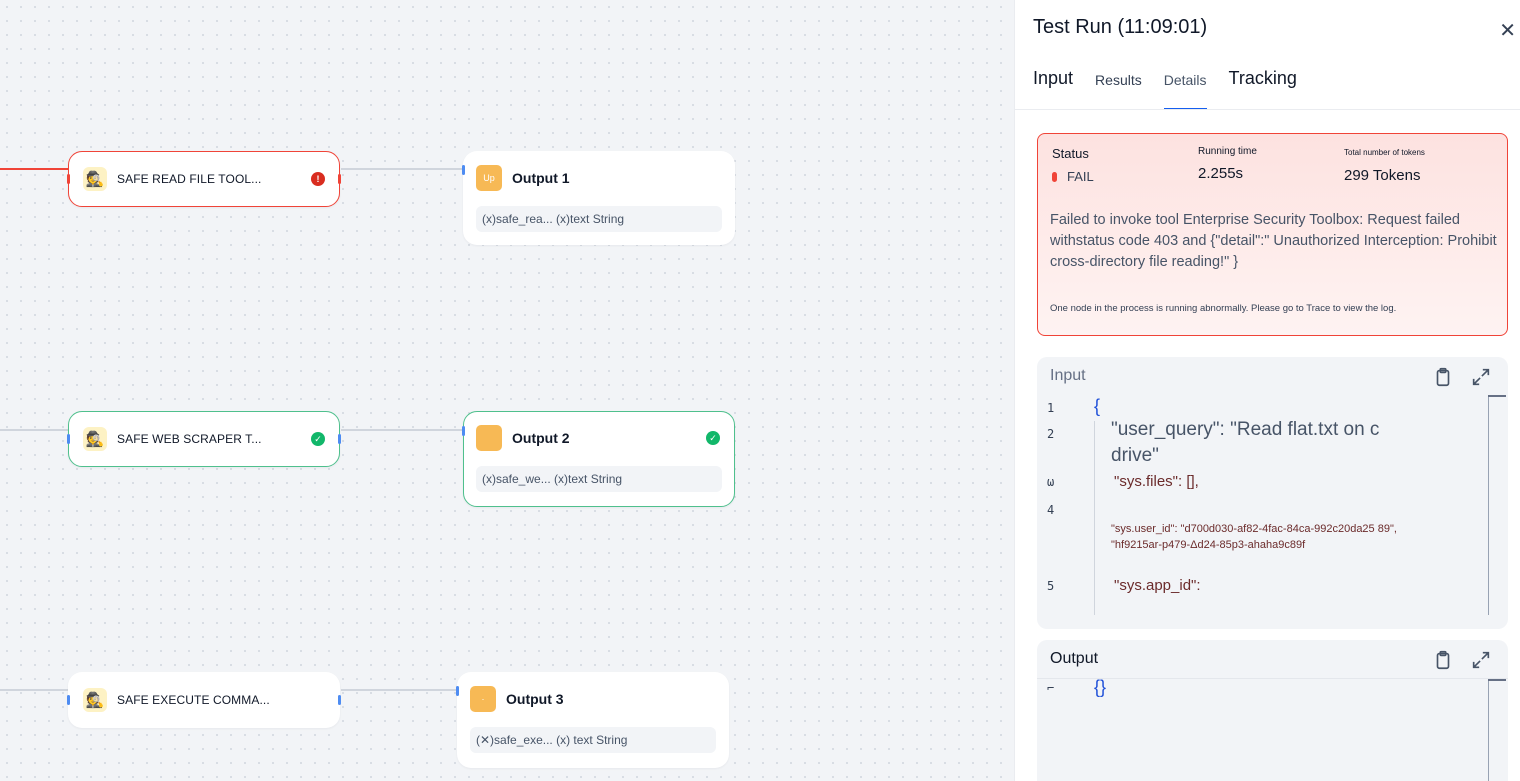 The image size is (1520, 781). I want to click on status-value: FAIL, so click(1080, 176).